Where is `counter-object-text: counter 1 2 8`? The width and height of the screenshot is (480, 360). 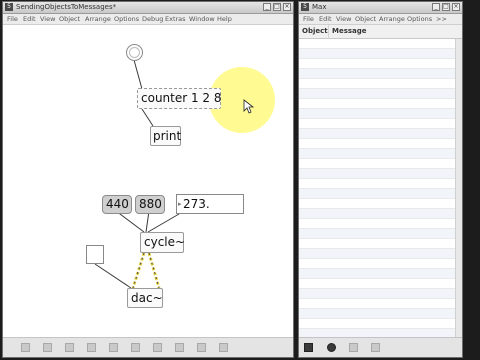
counter-object-text: counter 1 2 8 is located at coordinates (181, 98).